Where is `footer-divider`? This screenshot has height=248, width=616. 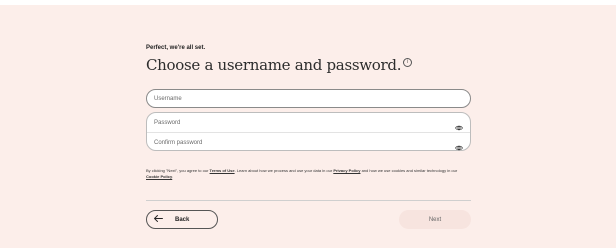
footer-divider is located at coordinates (308, 200).